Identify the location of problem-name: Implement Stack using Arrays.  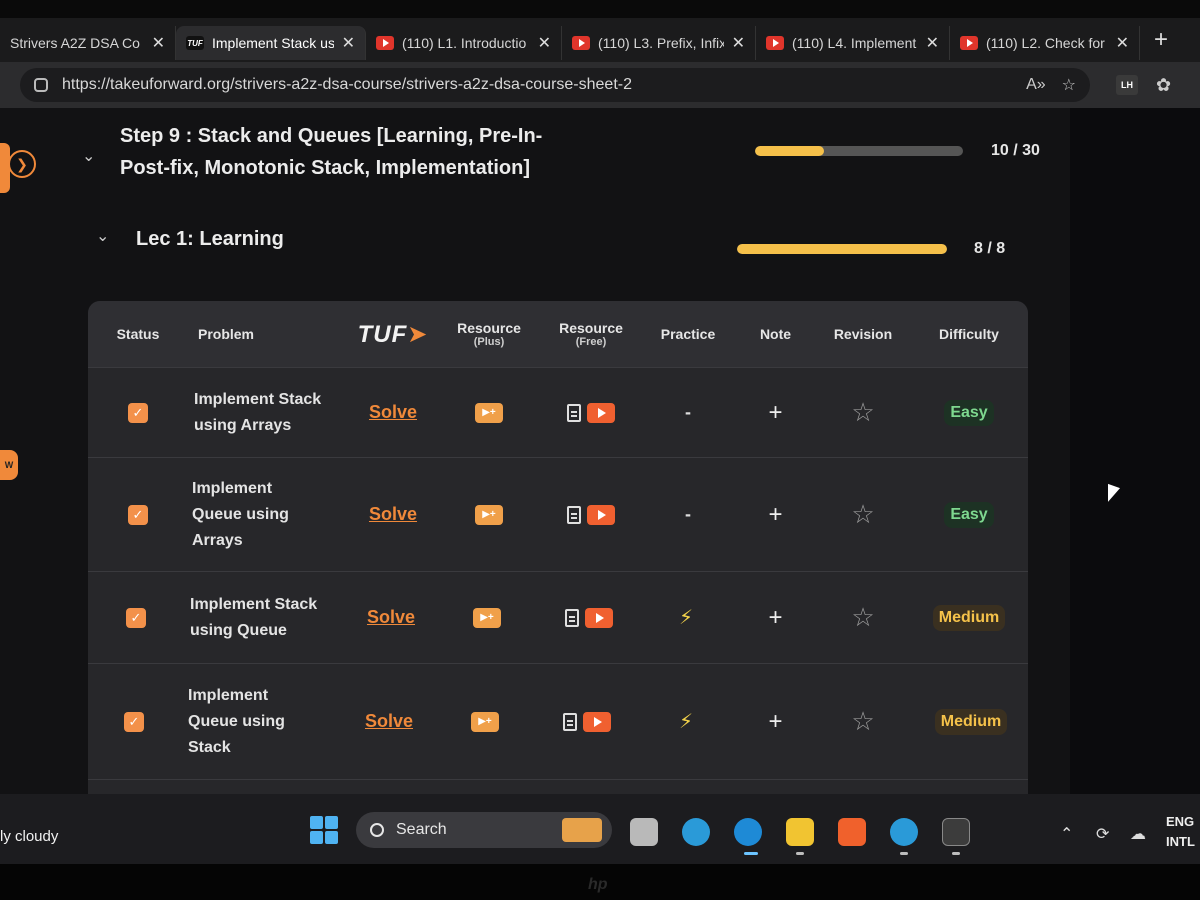
(258, 412).